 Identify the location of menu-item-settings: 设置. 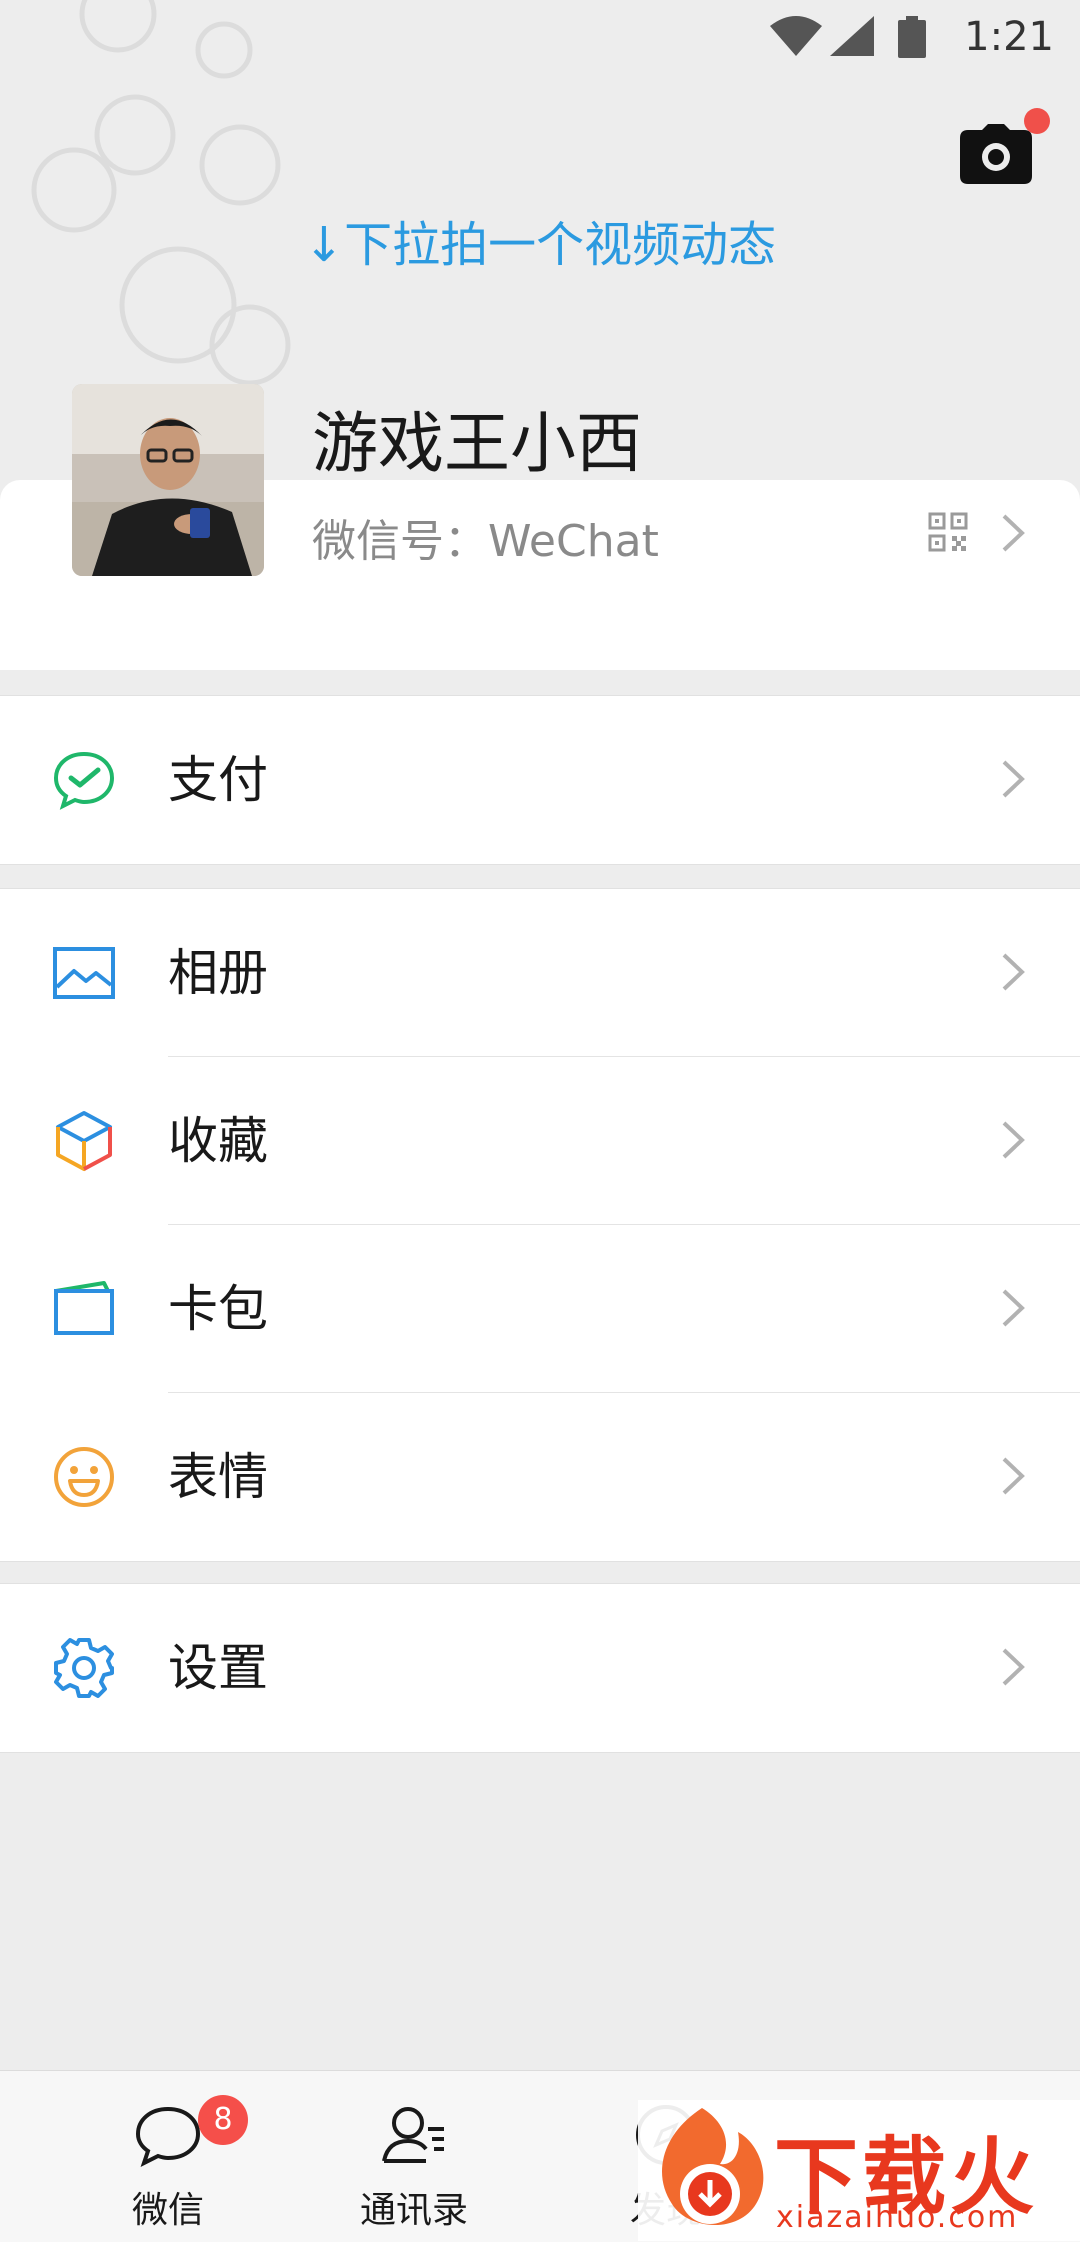
(540, 1668).